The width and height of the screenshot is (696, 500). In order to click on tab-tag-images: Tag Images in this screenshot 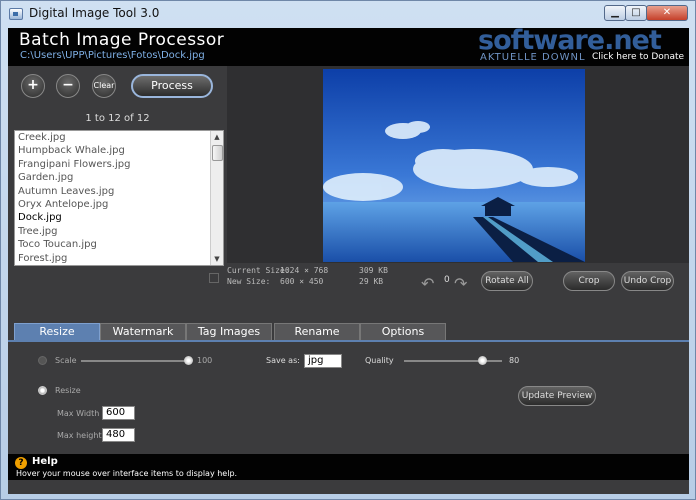, I will do `click(229, 331)`.